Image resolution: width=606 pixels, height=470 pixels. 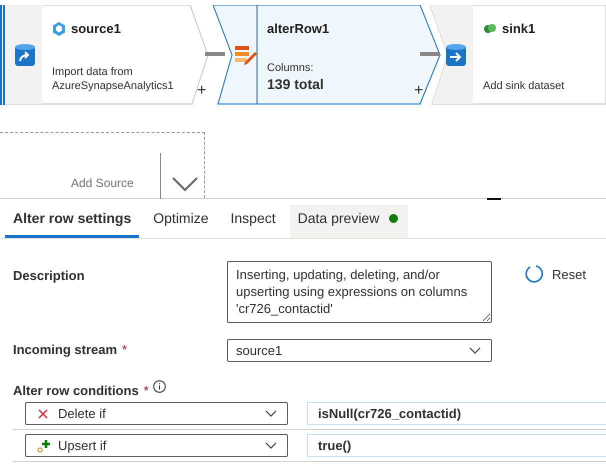 I want to click on tab: Optimize, so click(x=180, y=221).